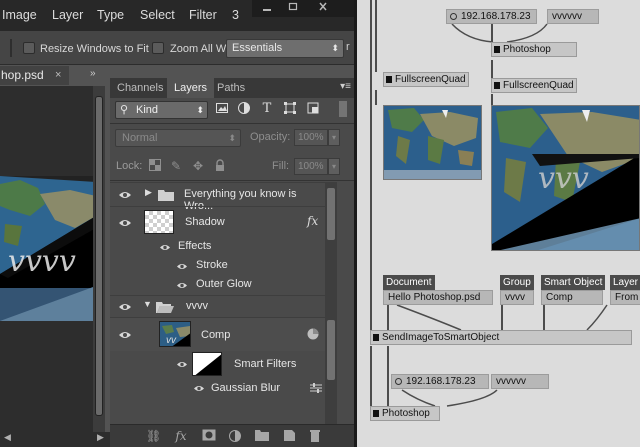 This screenshot has height=447, width=640. What do you see at coordinates (343, 109) in the screenshot?
I see `filter-toggle` at bounding box center [343, 109].